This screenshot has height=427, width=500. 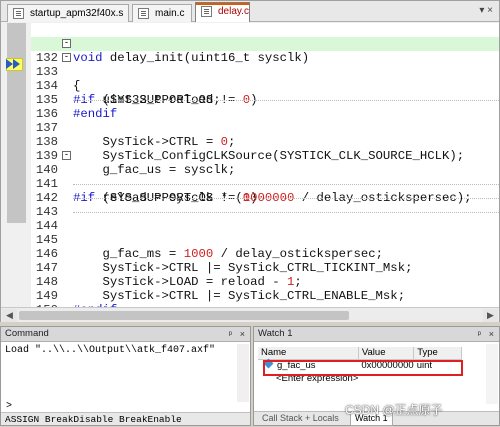 I want to click on file-tab-bar: startup_apm32f40x.s main.c delay.c ▾ ×, so click(x=250, y=11).